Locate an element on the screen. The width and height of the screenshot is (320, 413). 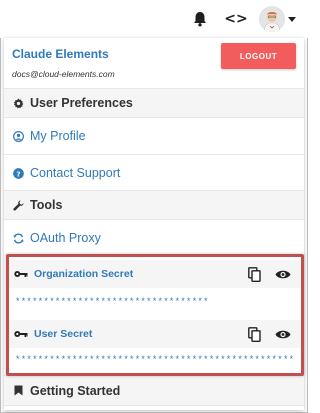
section-tools: Tools is located at coordinates (154, 205).